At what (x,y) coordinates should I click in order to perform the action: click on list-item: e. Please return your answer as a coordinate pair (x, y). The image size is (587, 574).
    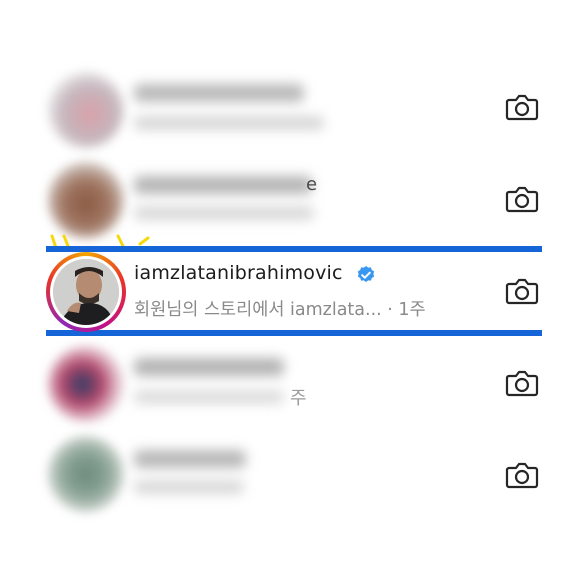
    Looking at the image, I should click on (293, 199).